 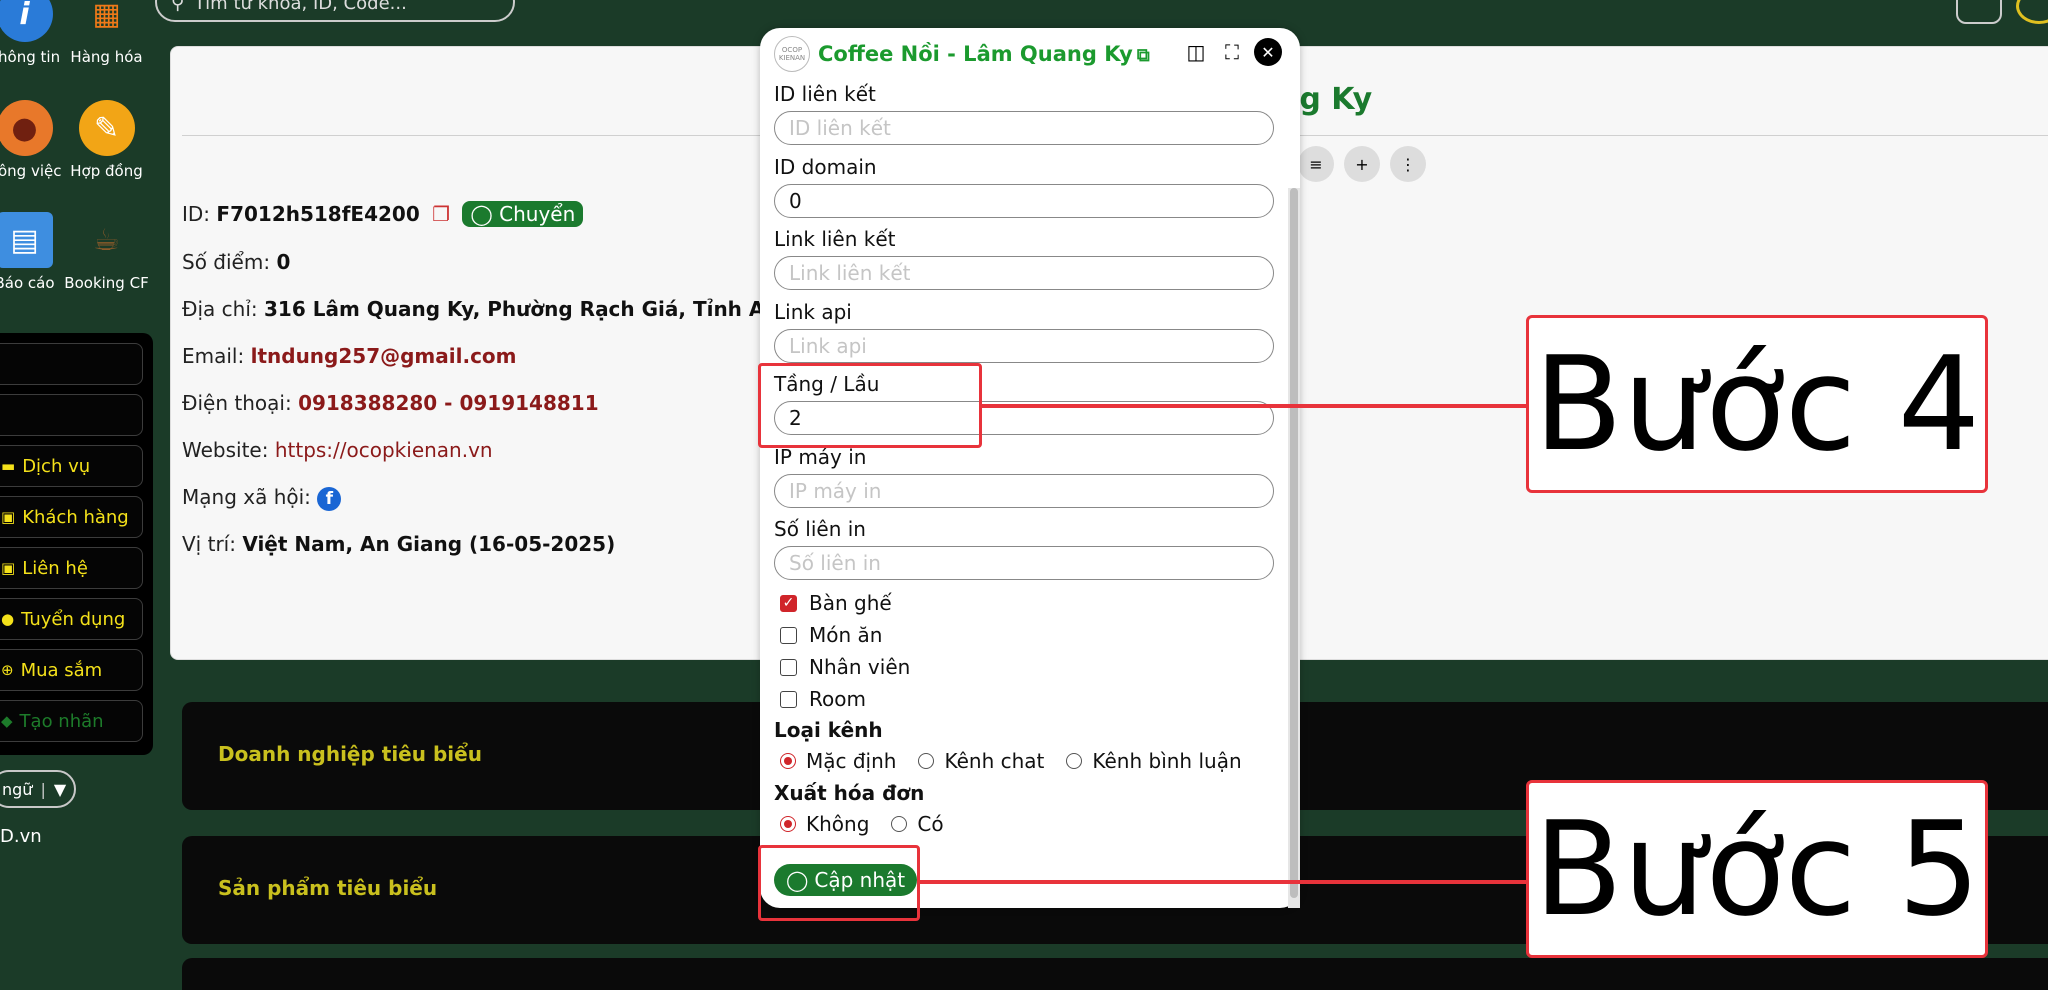 I want to click on sidebar-item-tao-nhan: ◆ Tạo nhãn, so click(x=71, y=721).